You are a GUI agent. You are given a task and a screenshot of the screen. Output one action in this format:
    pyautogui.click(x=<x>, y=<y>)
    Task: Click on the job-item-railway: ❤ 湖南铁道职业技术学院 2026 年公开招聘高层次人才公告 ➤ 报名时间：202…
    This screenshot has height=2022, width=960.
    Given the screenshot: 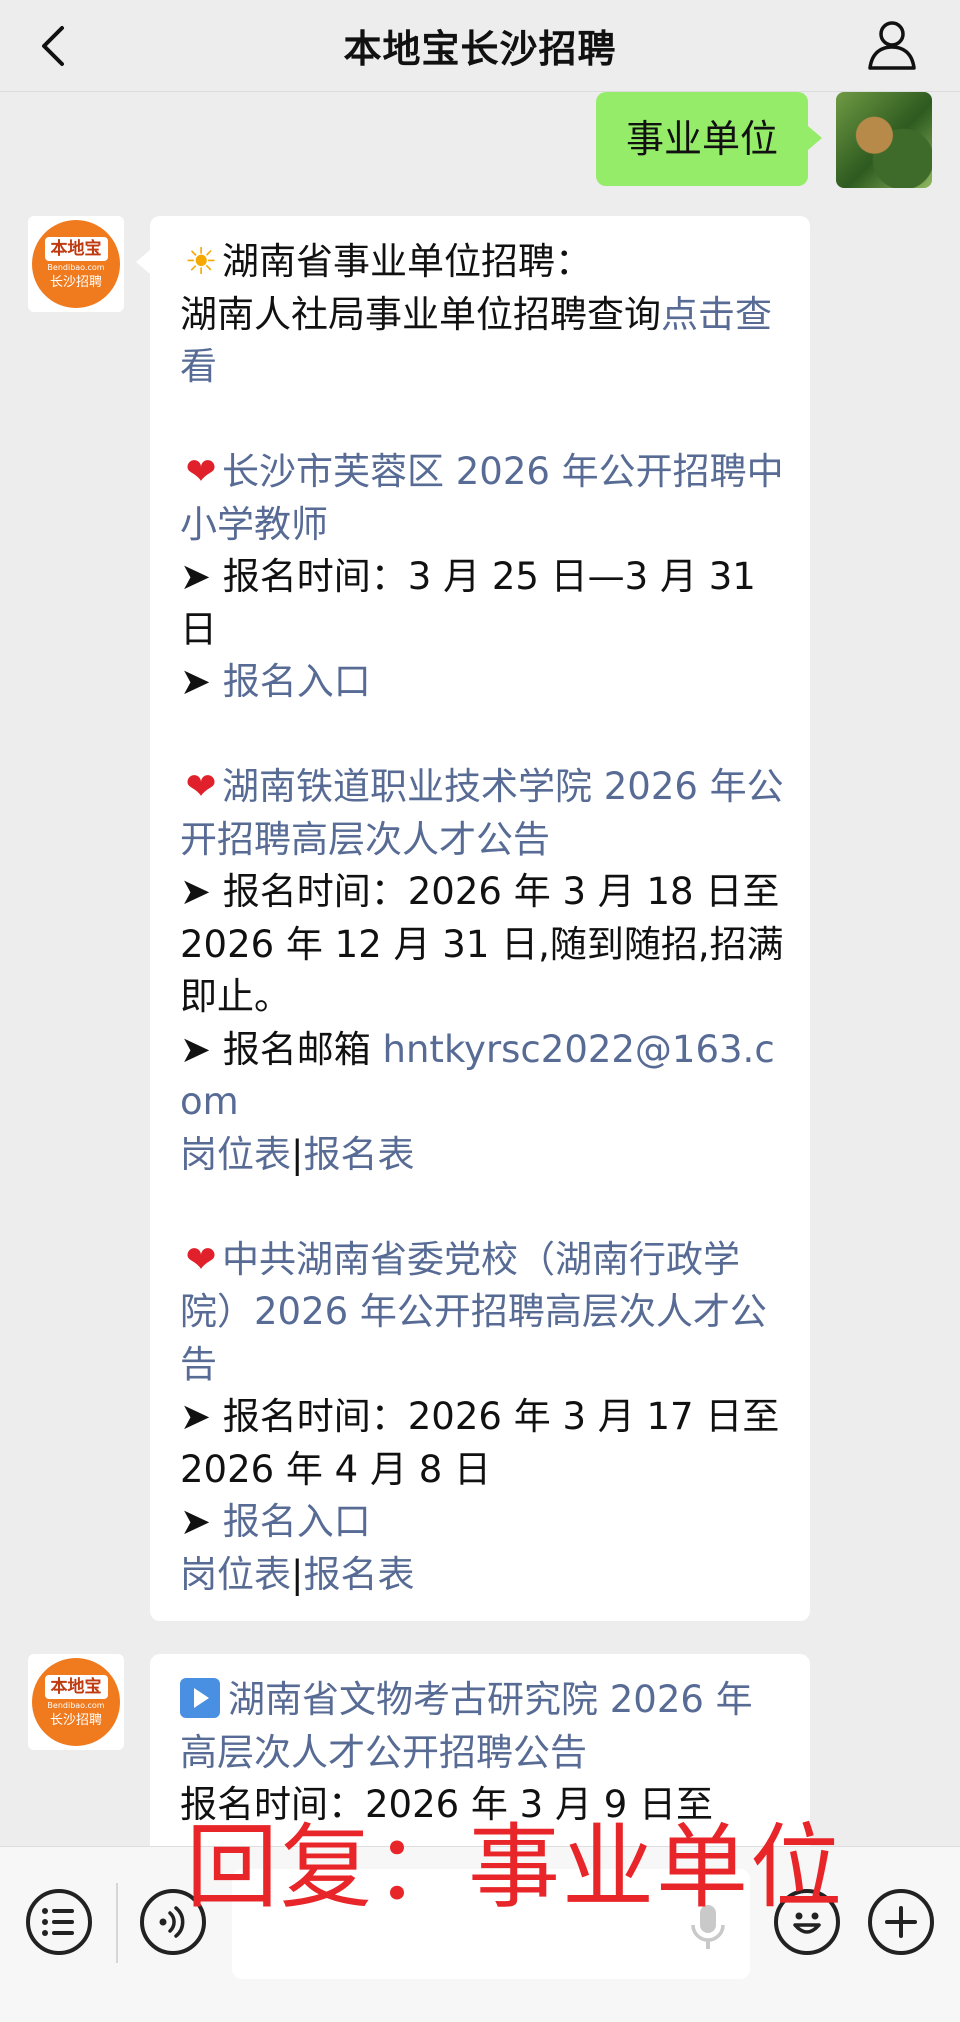 What is the action you would take?
    pyautogui.click(x=482, y=971)
    